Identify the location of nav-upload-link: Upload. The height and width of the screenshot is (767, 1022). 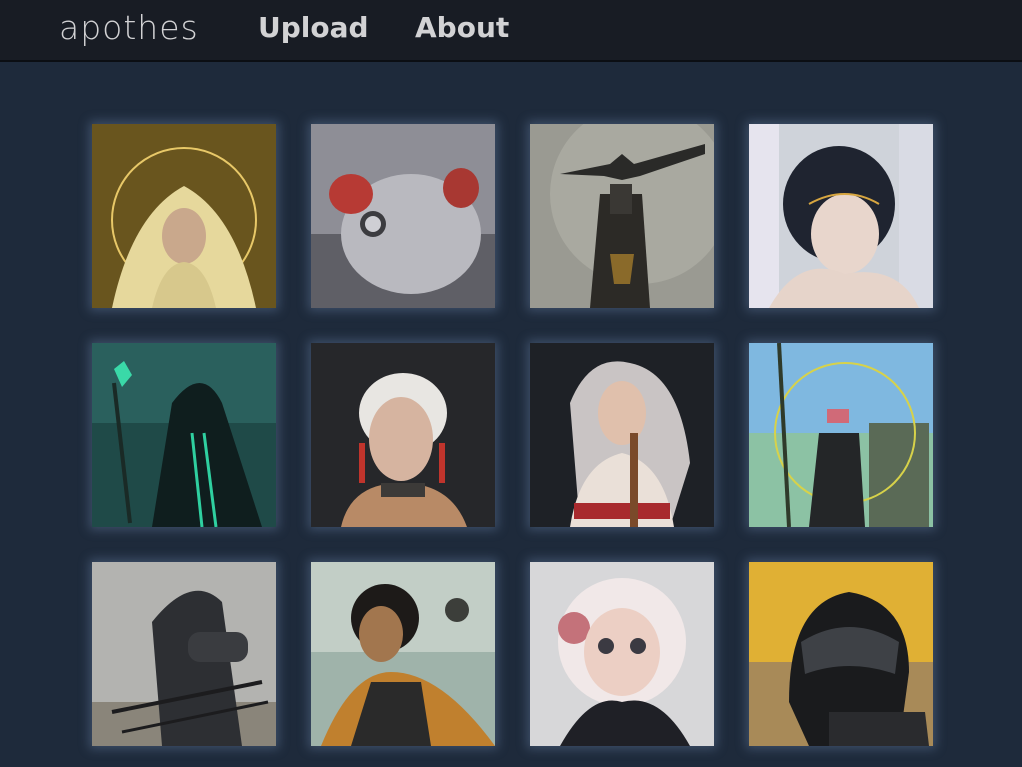
(313, 27).